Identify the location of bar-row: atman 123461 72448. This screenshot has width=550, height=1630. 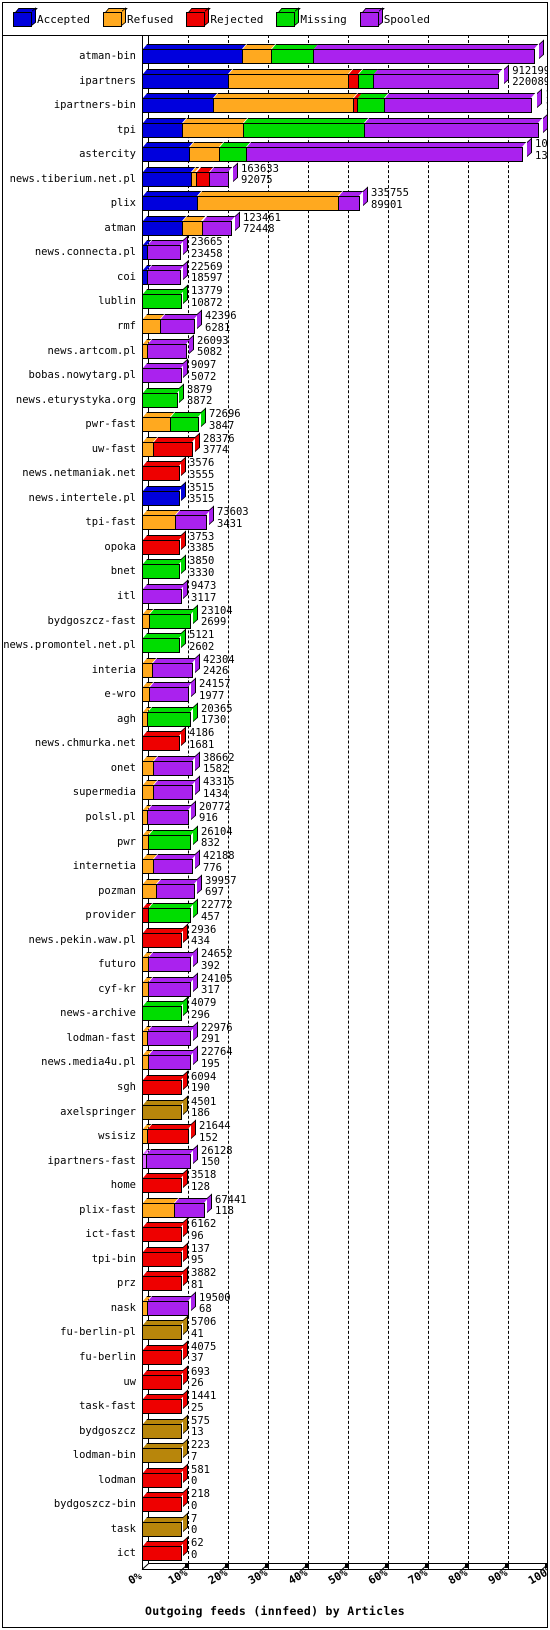
(275, 224).